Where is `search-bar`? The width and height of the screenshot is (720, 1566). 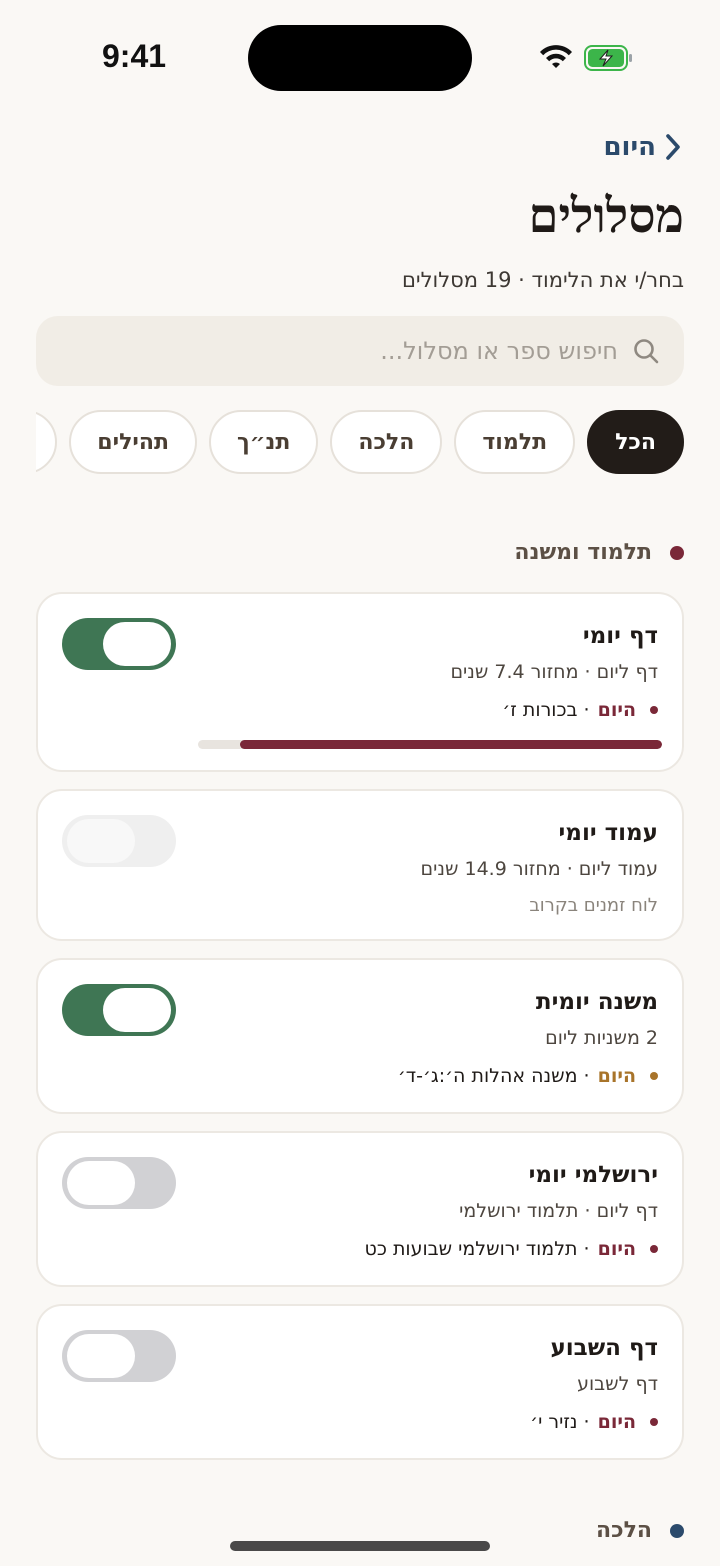 search-bar is located at coordinates (360, 351).